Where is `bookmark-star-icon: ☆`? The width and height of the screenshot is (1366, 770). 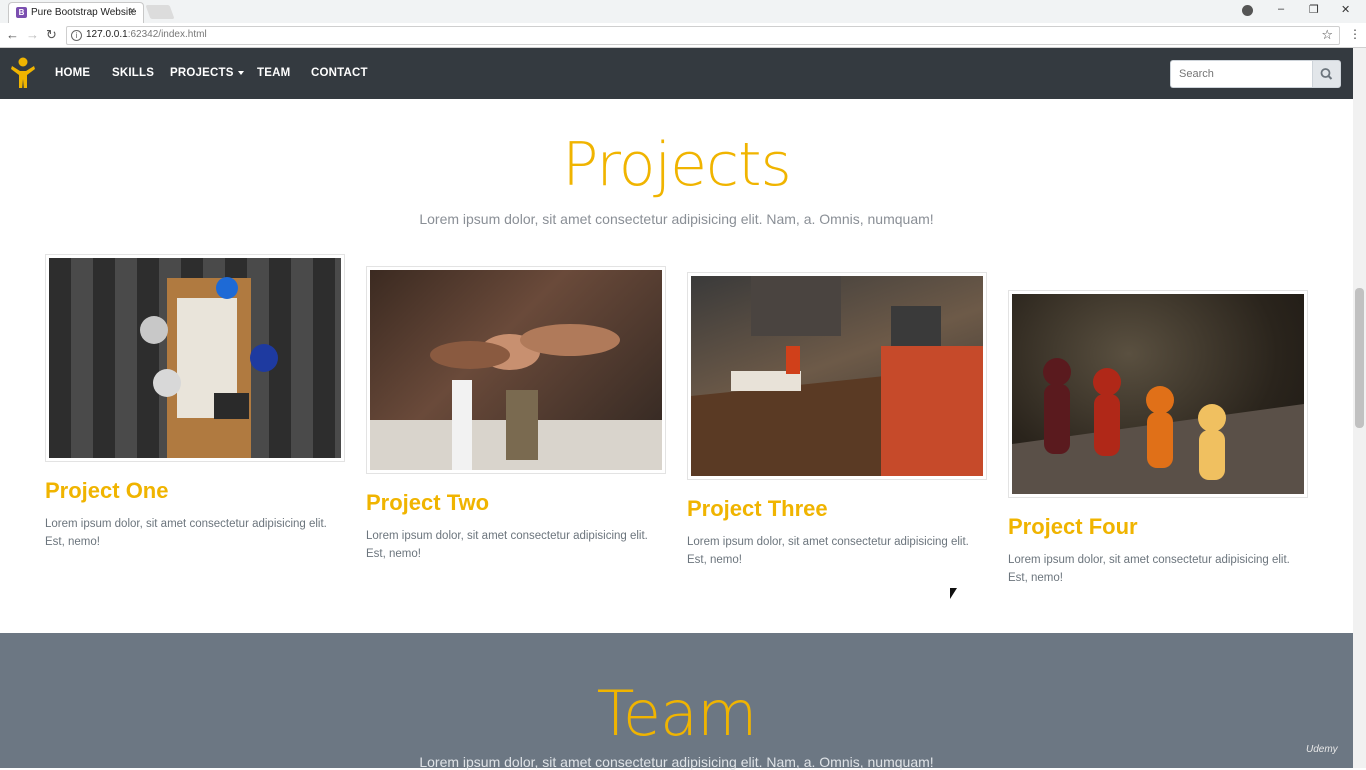 bookmark-star-icon: ☆ is located at coordinates (1327, 35).